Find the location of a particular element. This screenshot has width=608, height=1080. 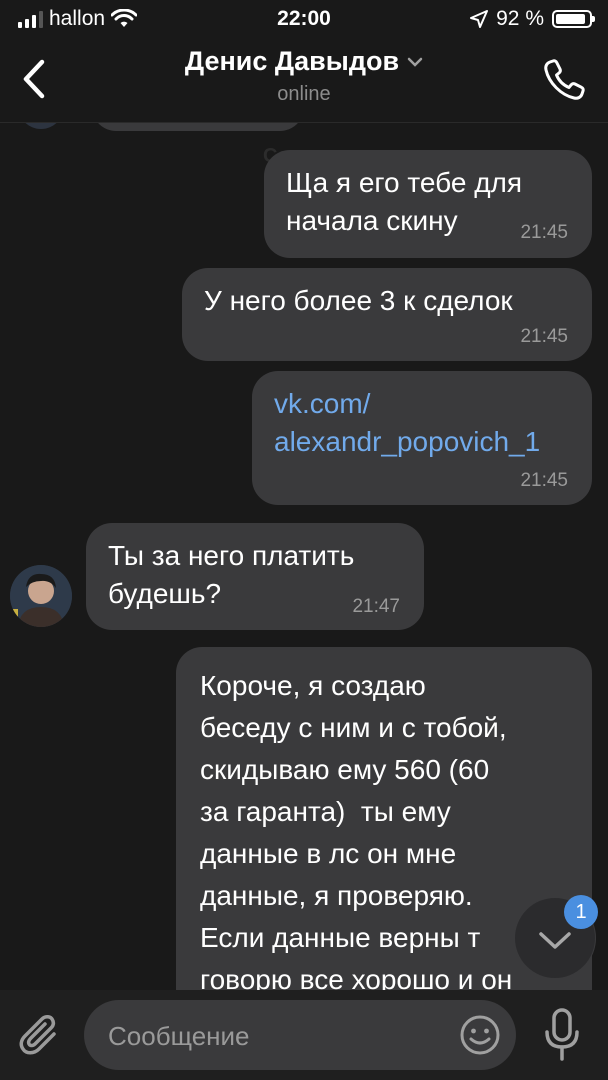

emoji-smile-icon is located at coordinates (480, 1035).